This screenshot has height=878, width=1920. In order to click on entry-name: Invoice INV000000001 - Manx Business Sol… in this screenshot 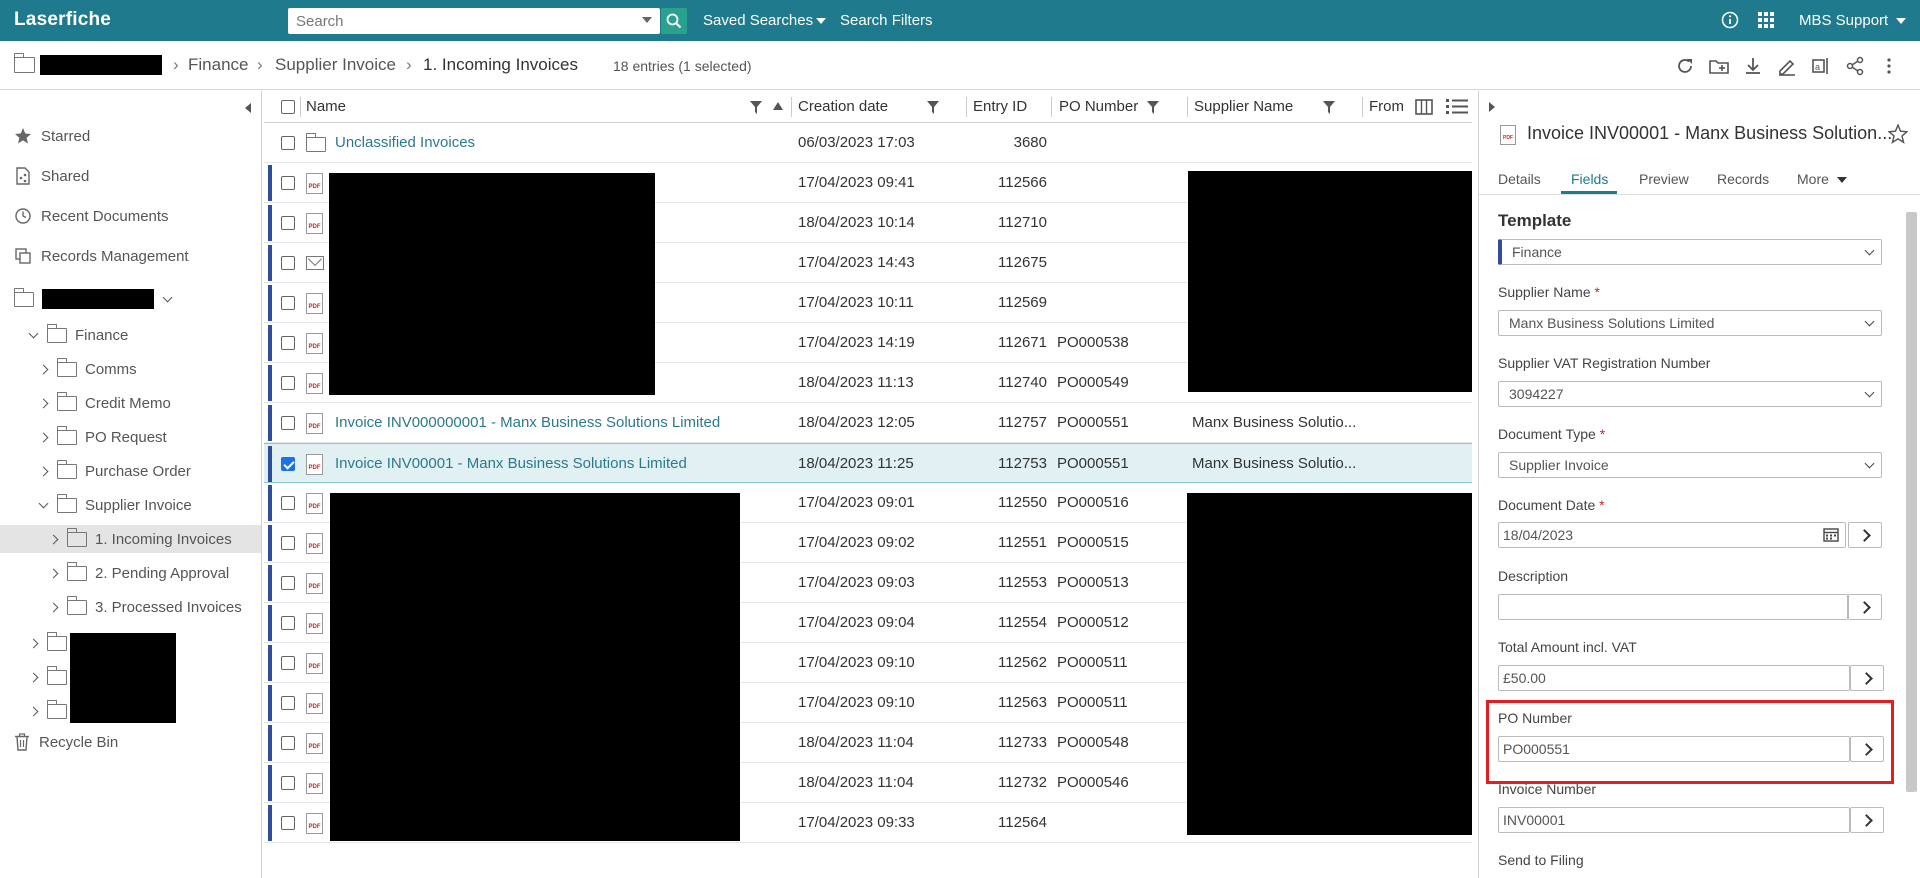, I will do `click(527, 422)`.